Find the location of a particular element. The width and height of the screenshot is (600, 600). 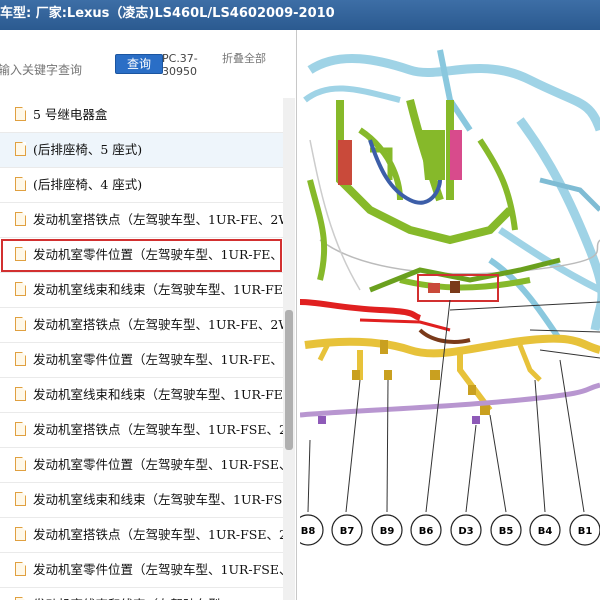

connector-label: B1 is located at coordinates (585, 531).